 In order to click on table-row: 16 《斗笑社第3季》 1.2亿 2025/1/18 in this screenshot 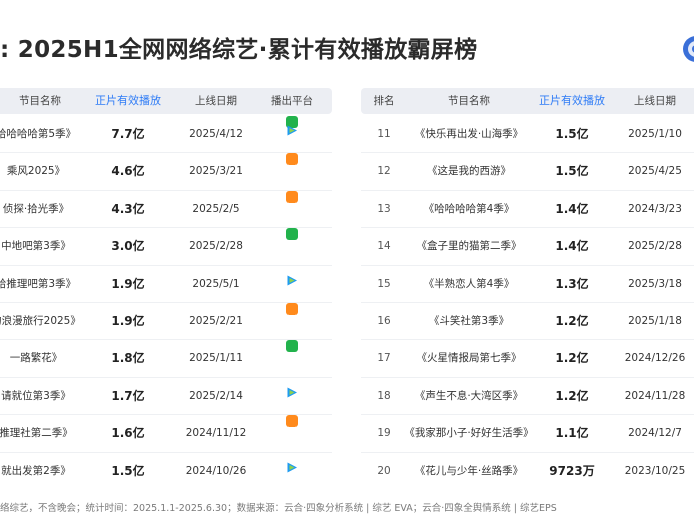, I will do `click(527, 322)`.